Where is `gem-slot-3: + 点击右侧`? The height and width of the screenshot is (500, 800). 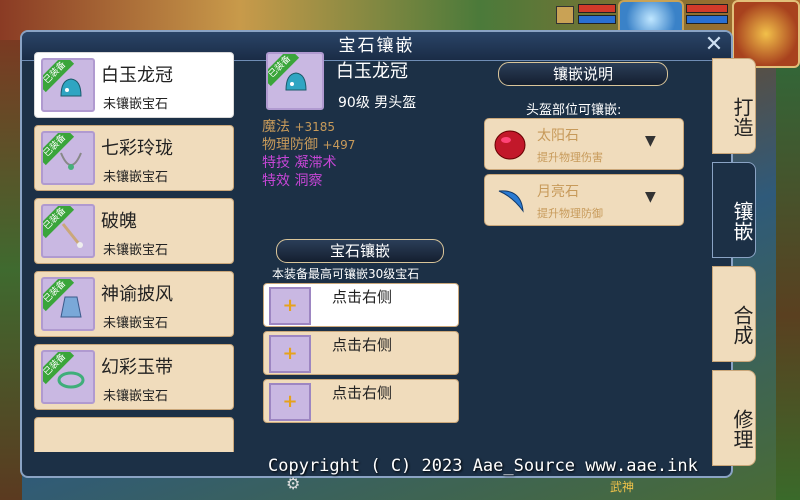
gem-slot-3: + 点击右侧 is located at coordinates (361, 401).